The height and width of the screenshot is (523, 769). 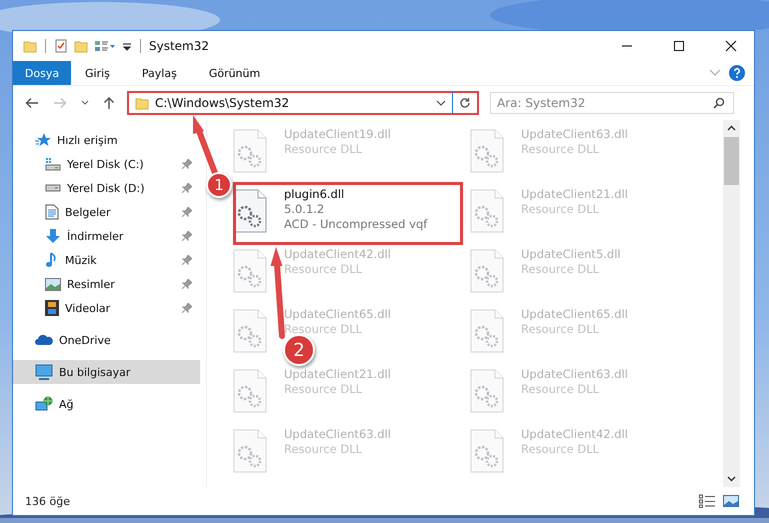 I want to click on up-arrow-icon, so click(x=109, y=103).